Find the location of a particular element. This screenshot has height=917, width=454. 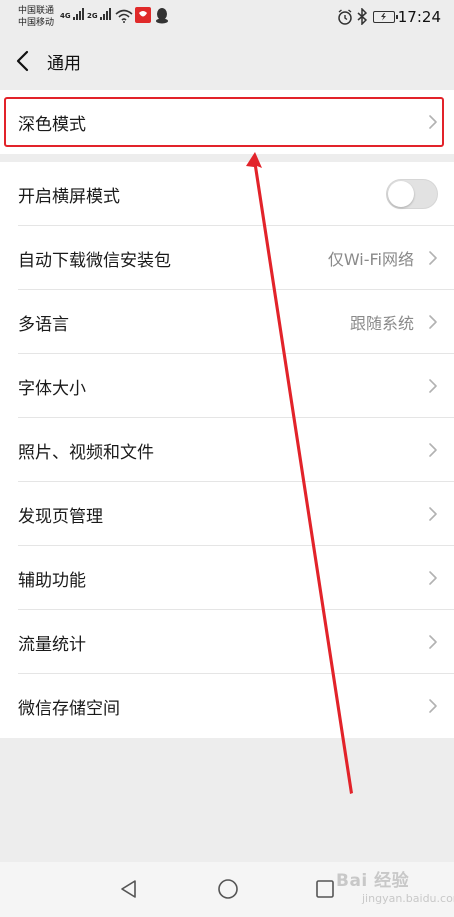

app-notification-icon is located at coordinates (143, 15).